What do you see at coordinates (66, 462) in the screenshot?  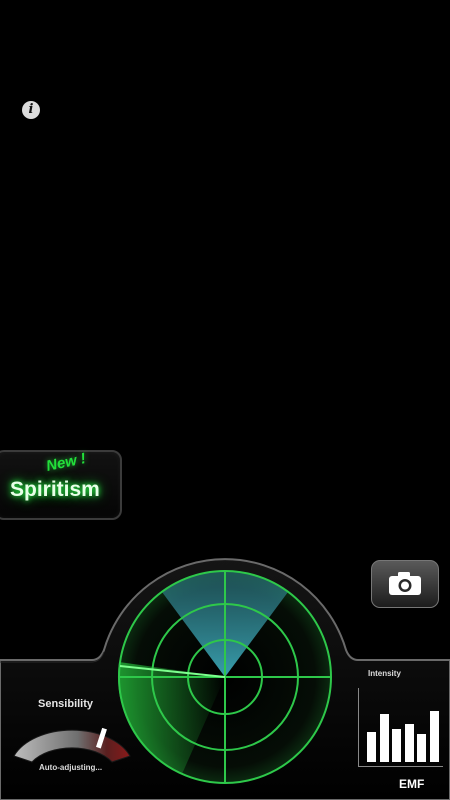 I see `new-badge: New !` at bounding box center [66, 462].